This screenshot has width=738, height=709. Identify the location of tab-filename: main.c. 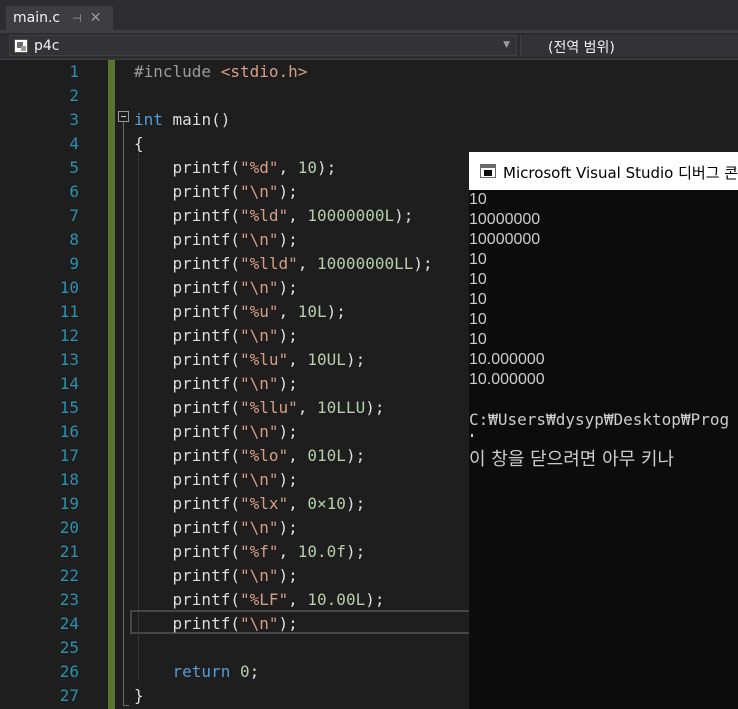
(37, 18).